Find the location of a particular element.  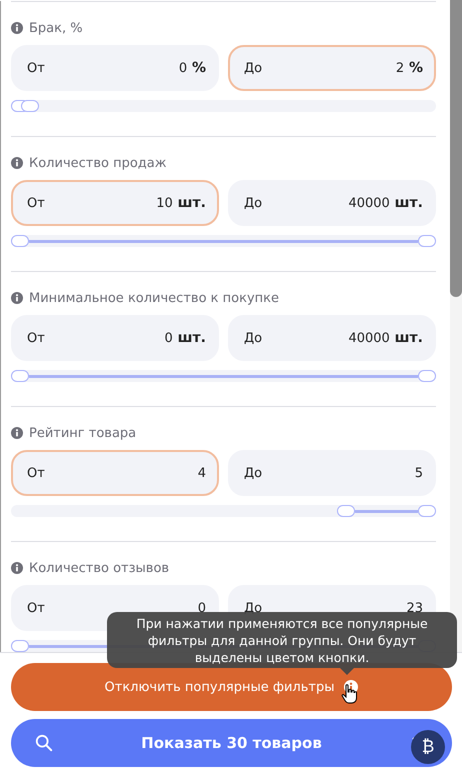

range-input-field: От 0 % is located at coordinates (115, 68).